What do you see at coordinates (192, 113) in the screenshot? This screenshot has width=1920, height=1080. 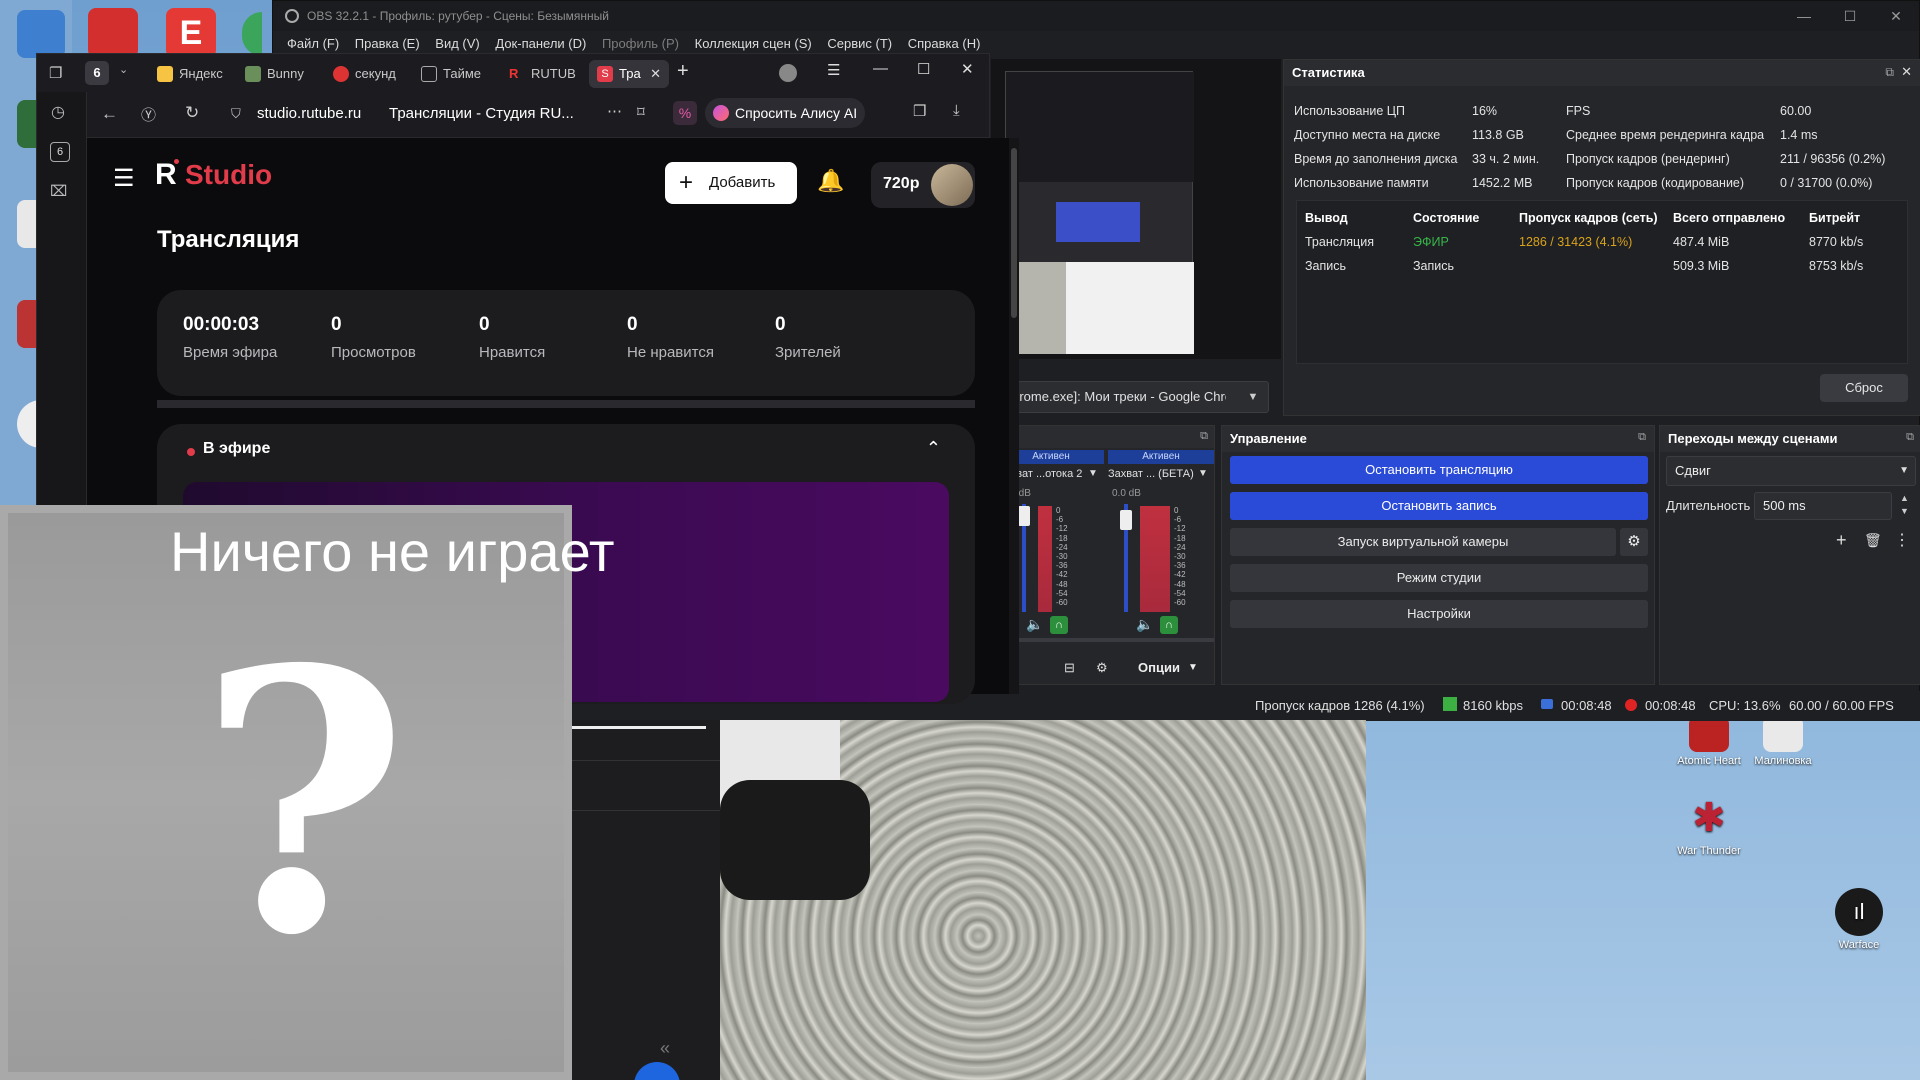 I see `reload-icon: ↻` at bounding box center [192, 113].